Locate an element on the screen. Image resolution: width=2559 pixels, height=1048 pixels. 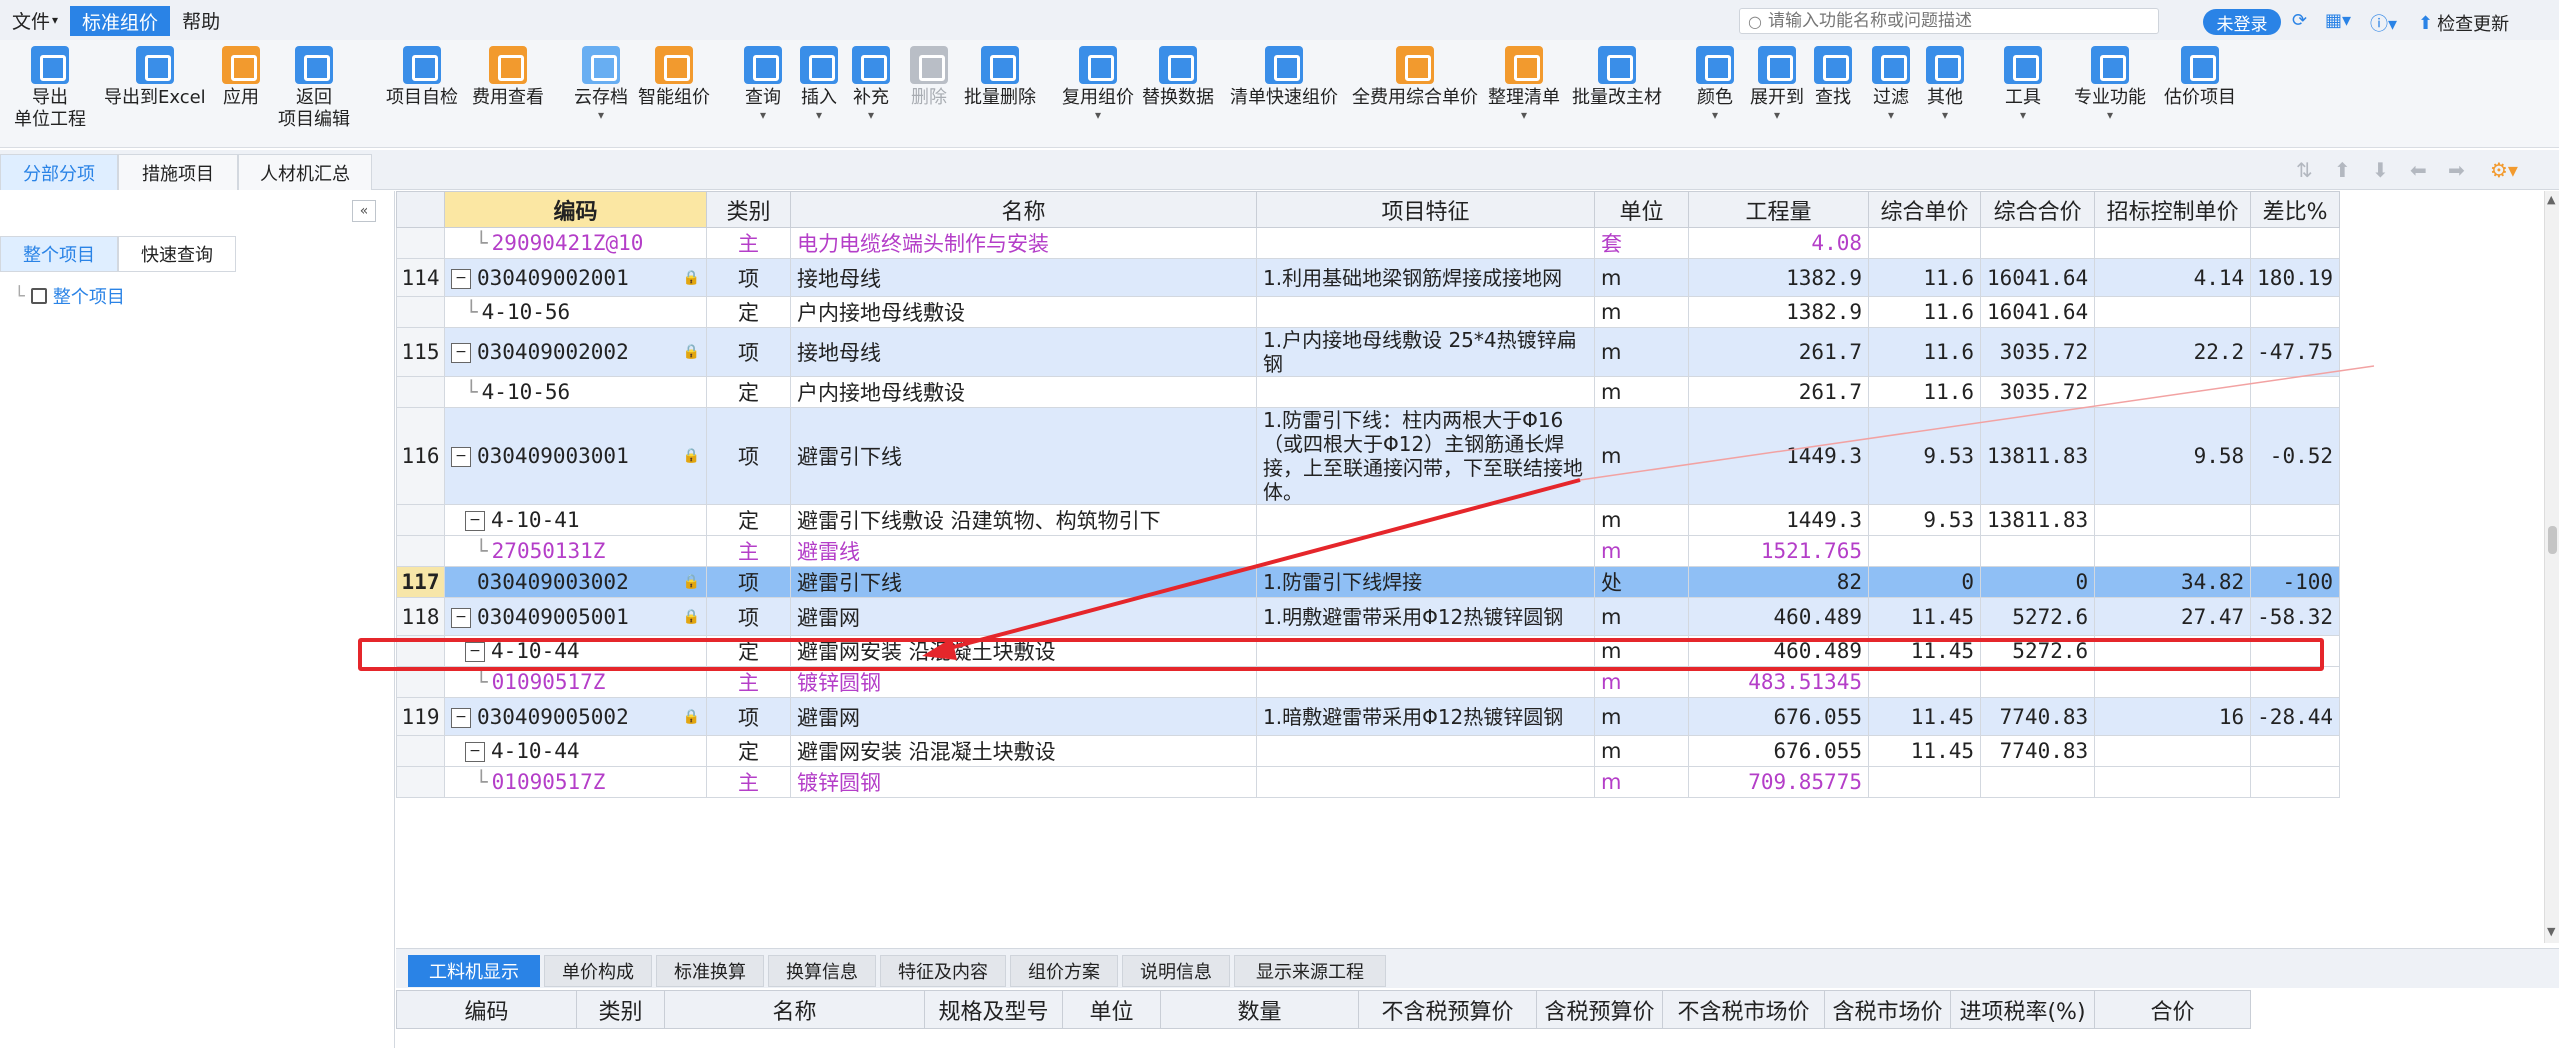
cell-code: −4-10-44 is located at coordinates (575, 651).